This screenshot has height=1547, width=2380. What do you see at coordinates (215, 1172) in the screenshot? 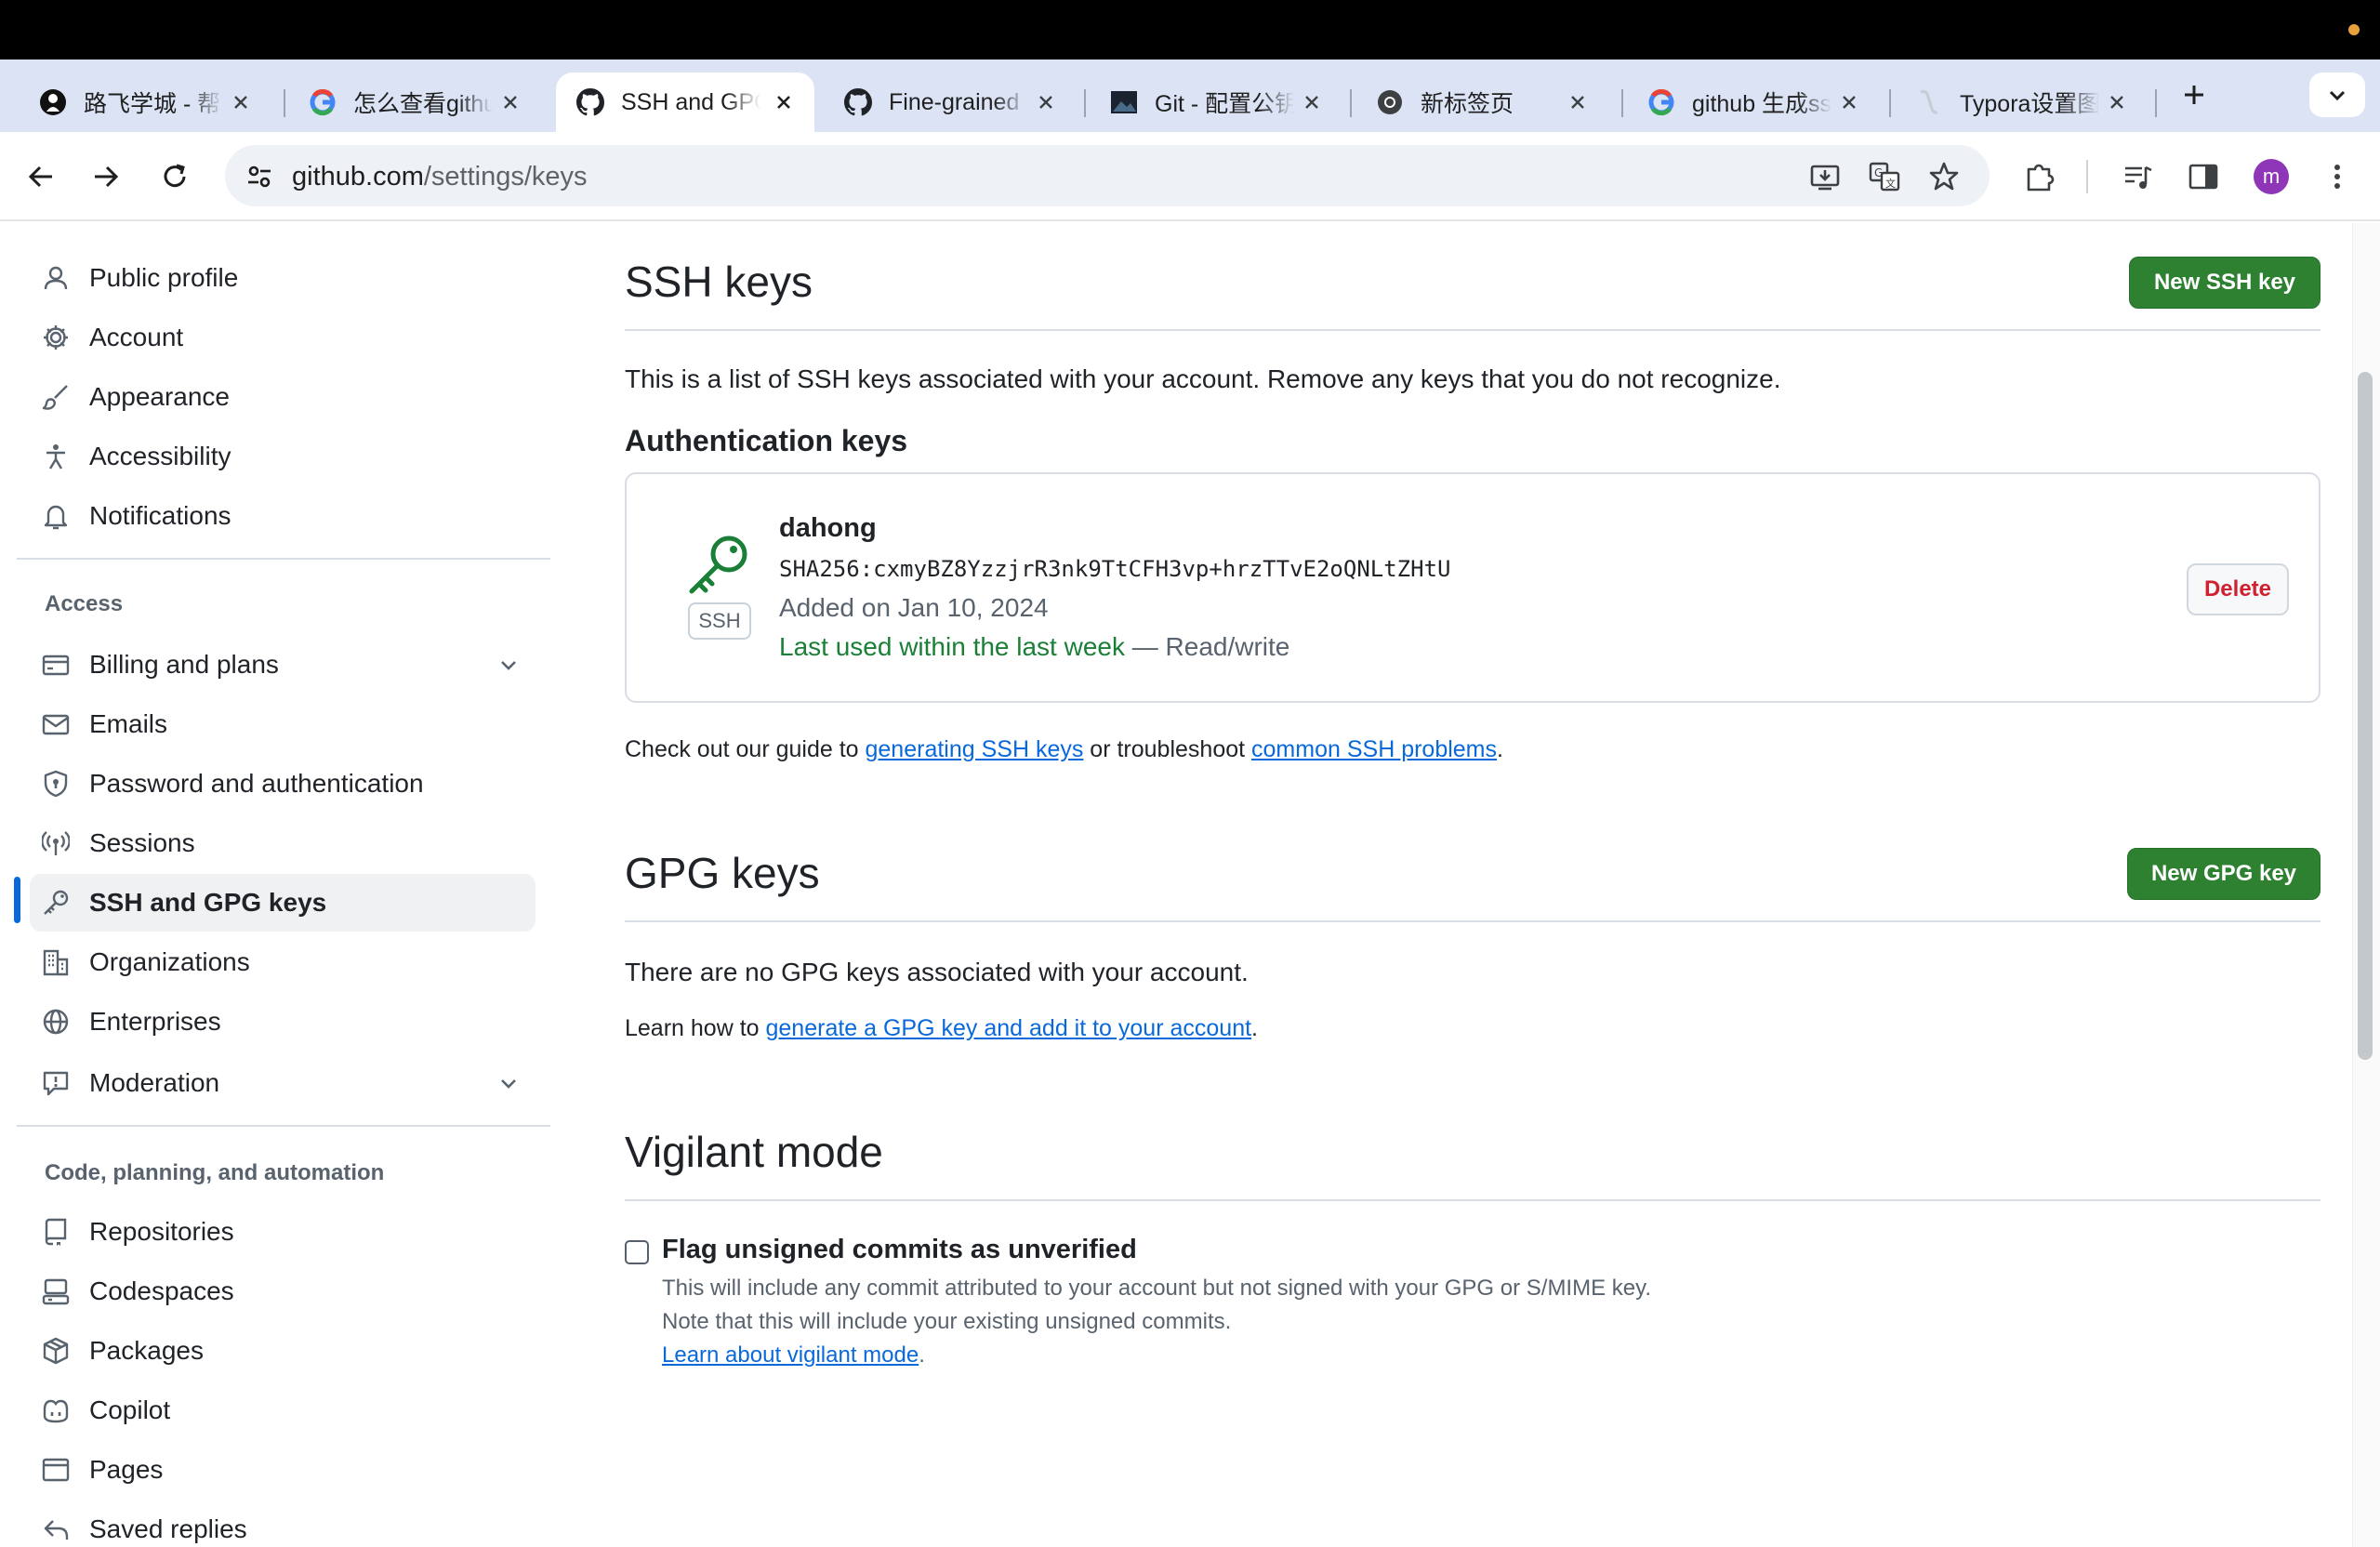
I see `sidebar-heading-code: Code, planning, and automation` at bounding box center [215, 1172].